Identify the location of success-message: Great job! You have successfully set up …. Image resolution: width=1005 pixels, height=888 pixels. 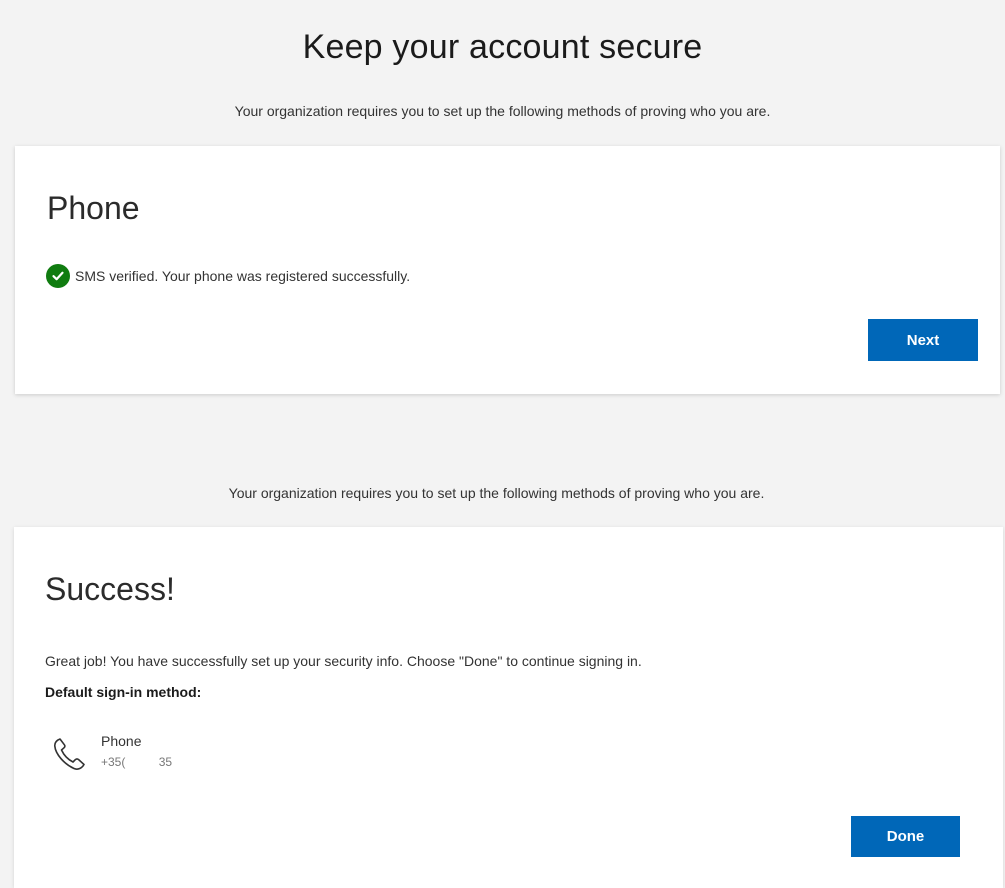
(343, 661).